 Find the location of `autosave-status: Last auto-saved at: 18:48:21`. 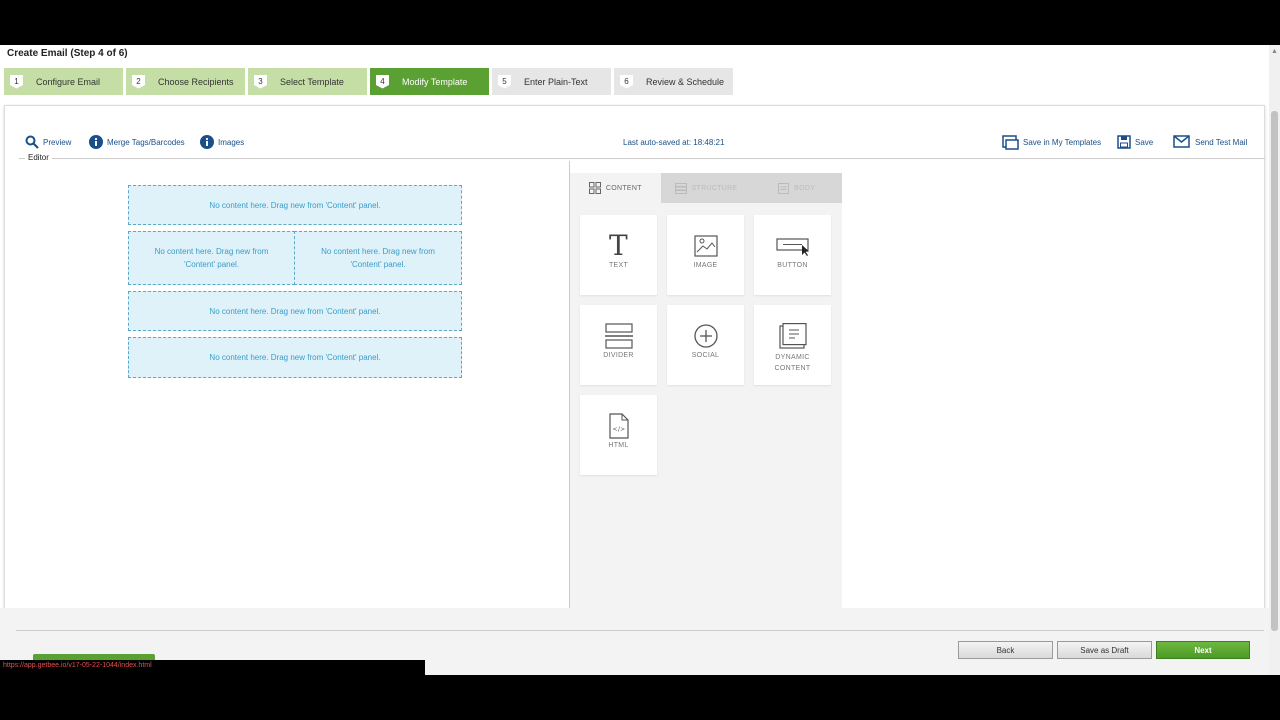

autosave-status: Last auto-saved at: 18:48:21 is located at coordinates (674, 142).